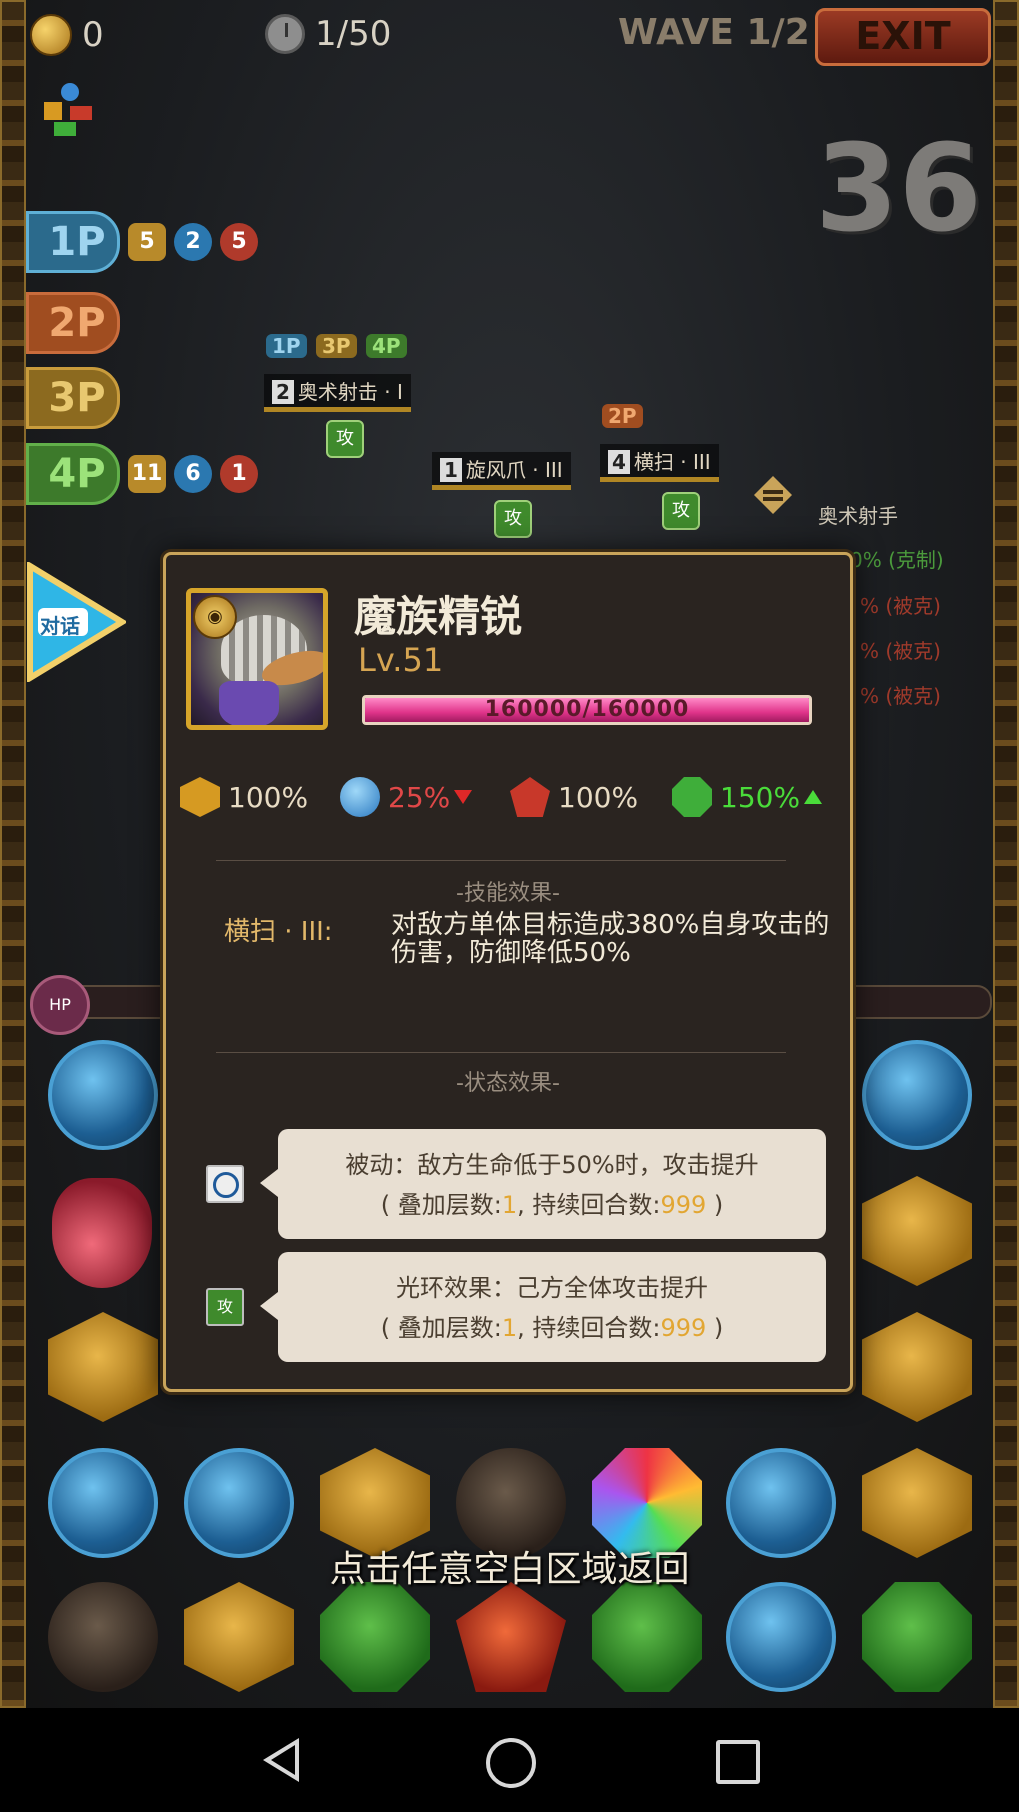 Image resolution: width=1019 pixels, height=1812 pixels. What do you see at coordinates (543, 1307) in the screenshot?
I see `status-bubble: 光环效果：己方全体攻击提升 ( 叠加层数:1, 持续回合数:999 )` at bounding box center [543, 1307].